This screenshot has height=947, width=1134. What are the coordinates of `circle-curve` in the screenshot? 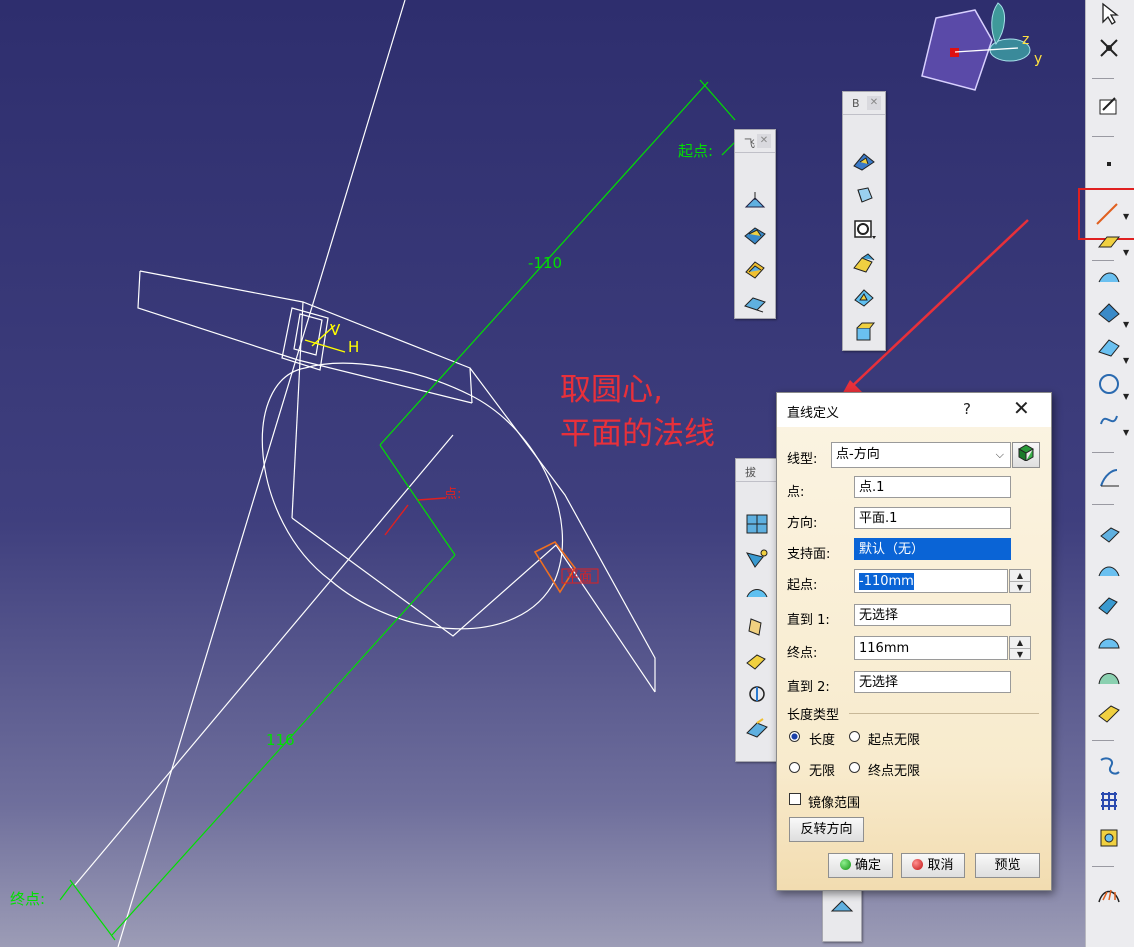 It's located at (412, 496).